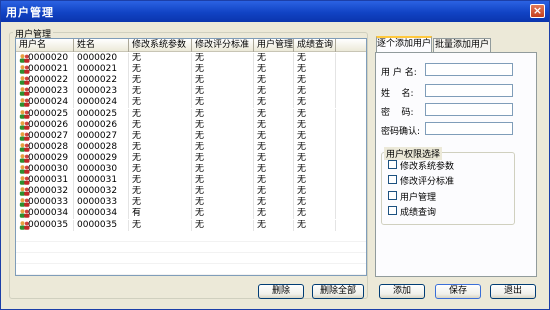  What do you see at coordinates (191, 181) in the screenshot?
I see `table-row: 0000031 0000031 无无无无` at bounding box center [191, 181].